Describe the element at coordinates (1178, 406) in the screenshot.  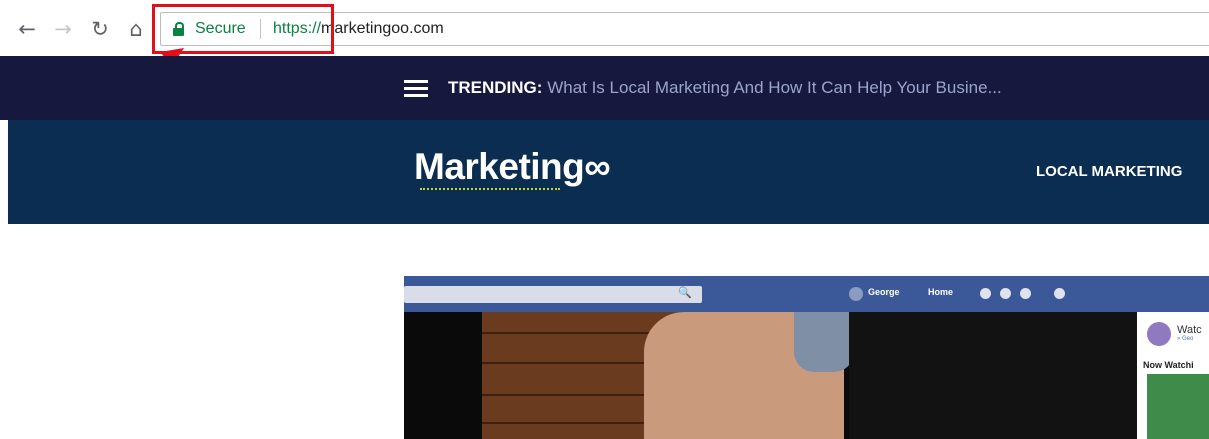
I see `side-thumbnail` at that location.